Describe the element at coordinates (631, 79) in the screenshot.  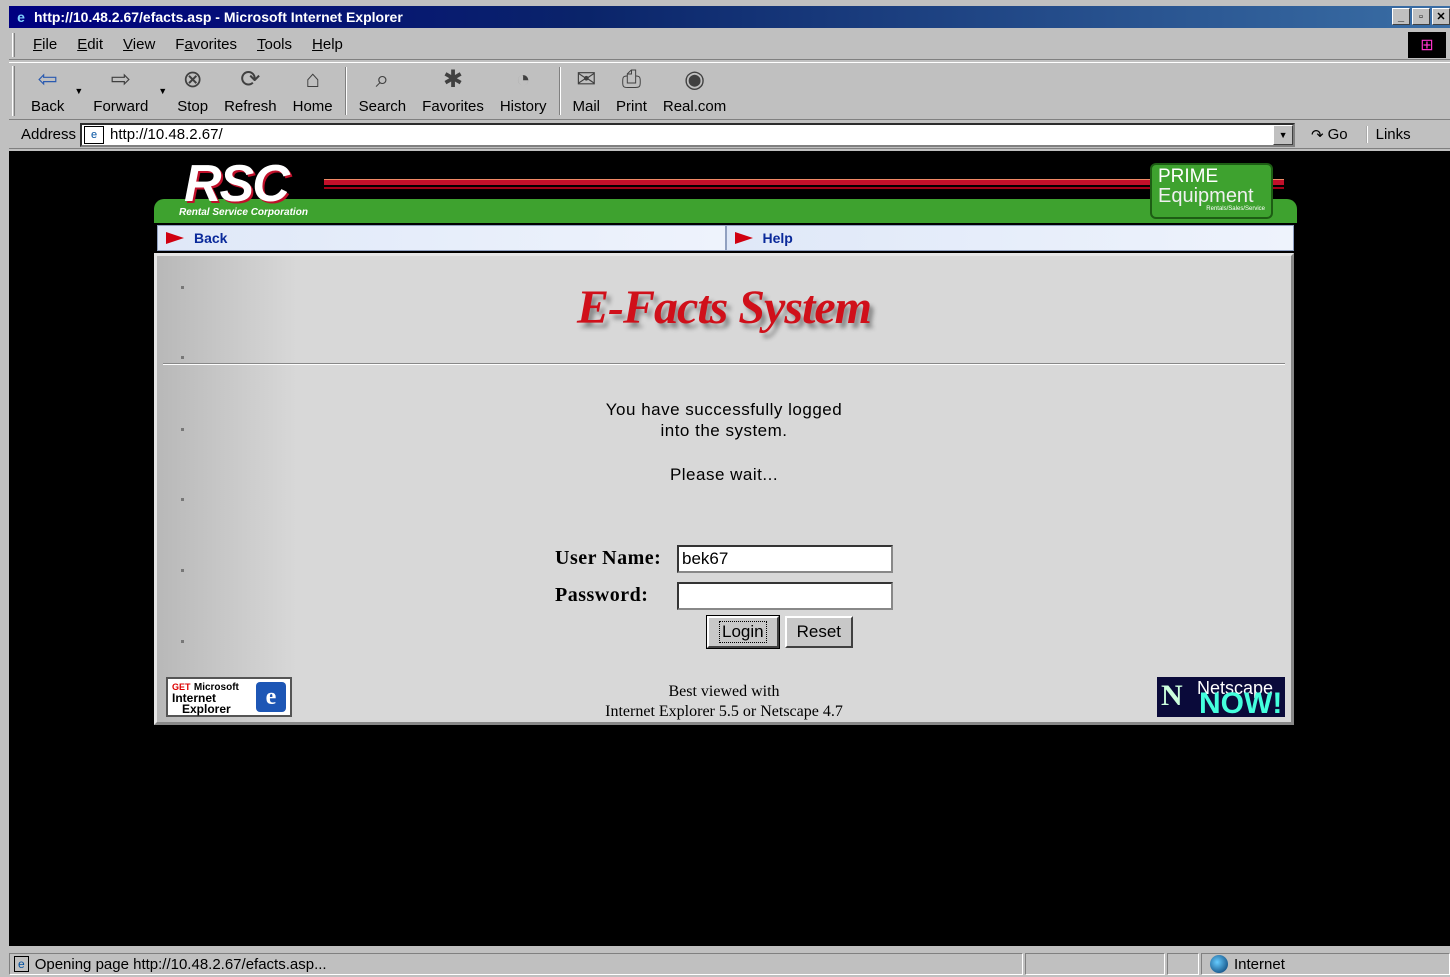
I see `printer-icon: ⎙` at that location.